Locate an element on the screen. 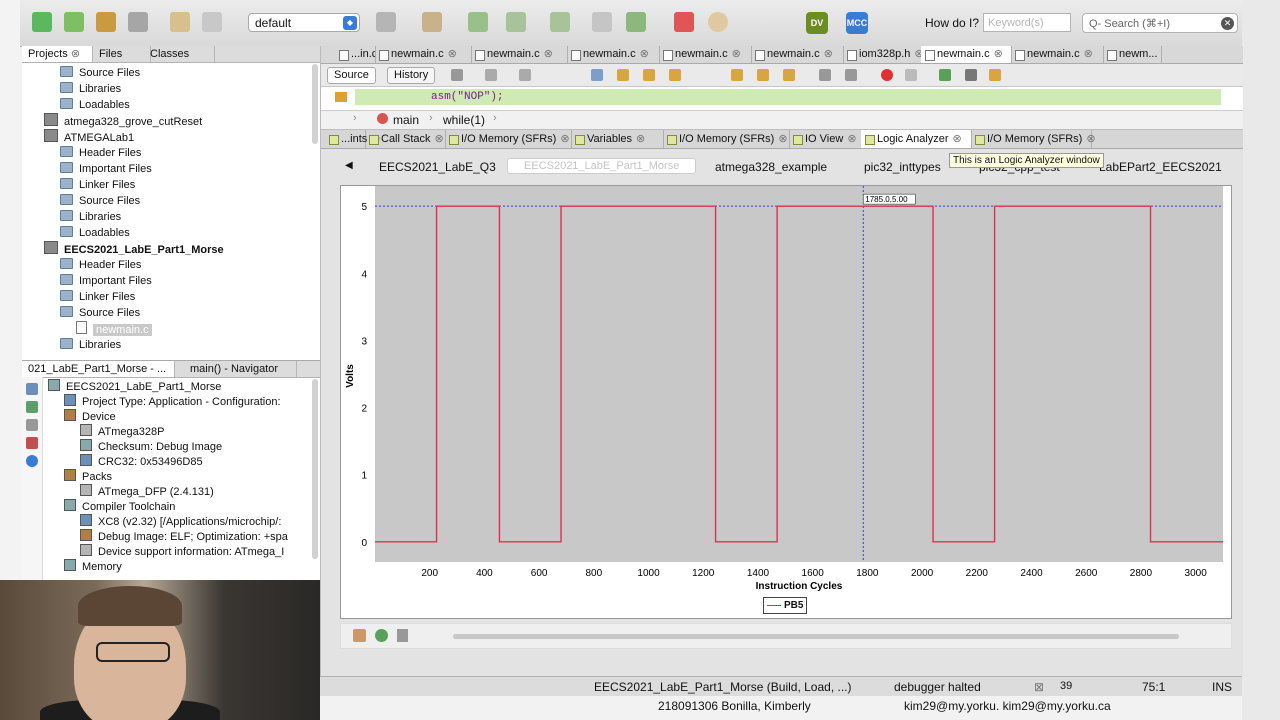  record-macro-icon is located at coordinates (887, 75).